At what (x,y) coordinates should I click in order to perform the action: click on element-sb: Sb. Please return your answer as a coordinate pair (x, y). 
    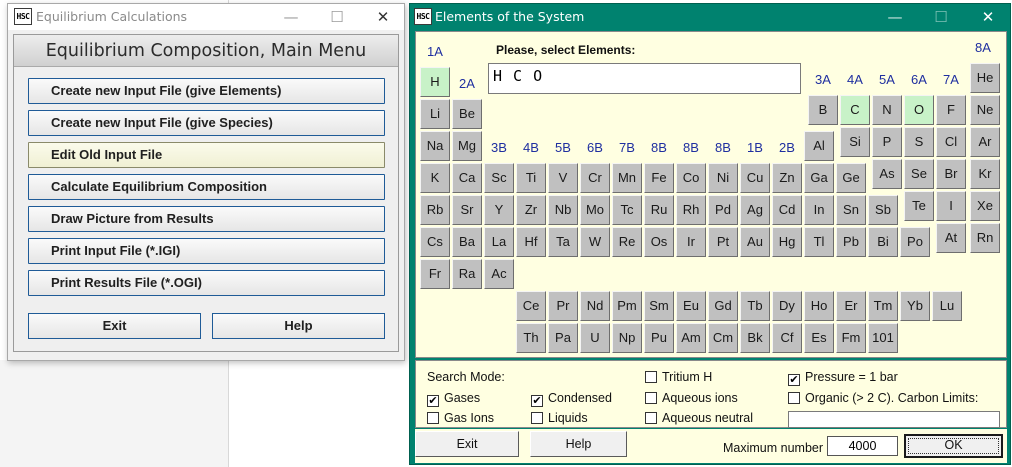
    Looking at the image, I should click on (883, 210).